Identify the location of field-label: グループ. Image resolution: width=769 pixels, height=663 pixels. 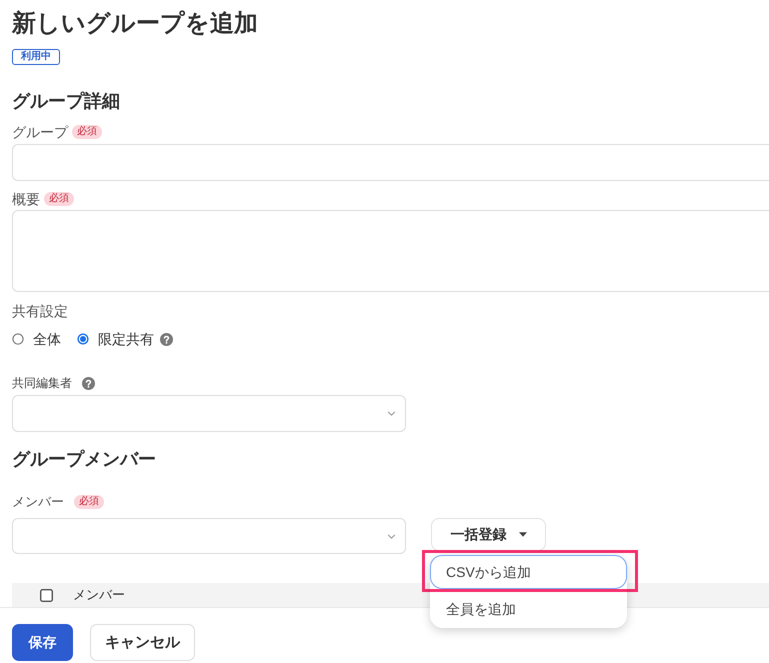
(40, 132).